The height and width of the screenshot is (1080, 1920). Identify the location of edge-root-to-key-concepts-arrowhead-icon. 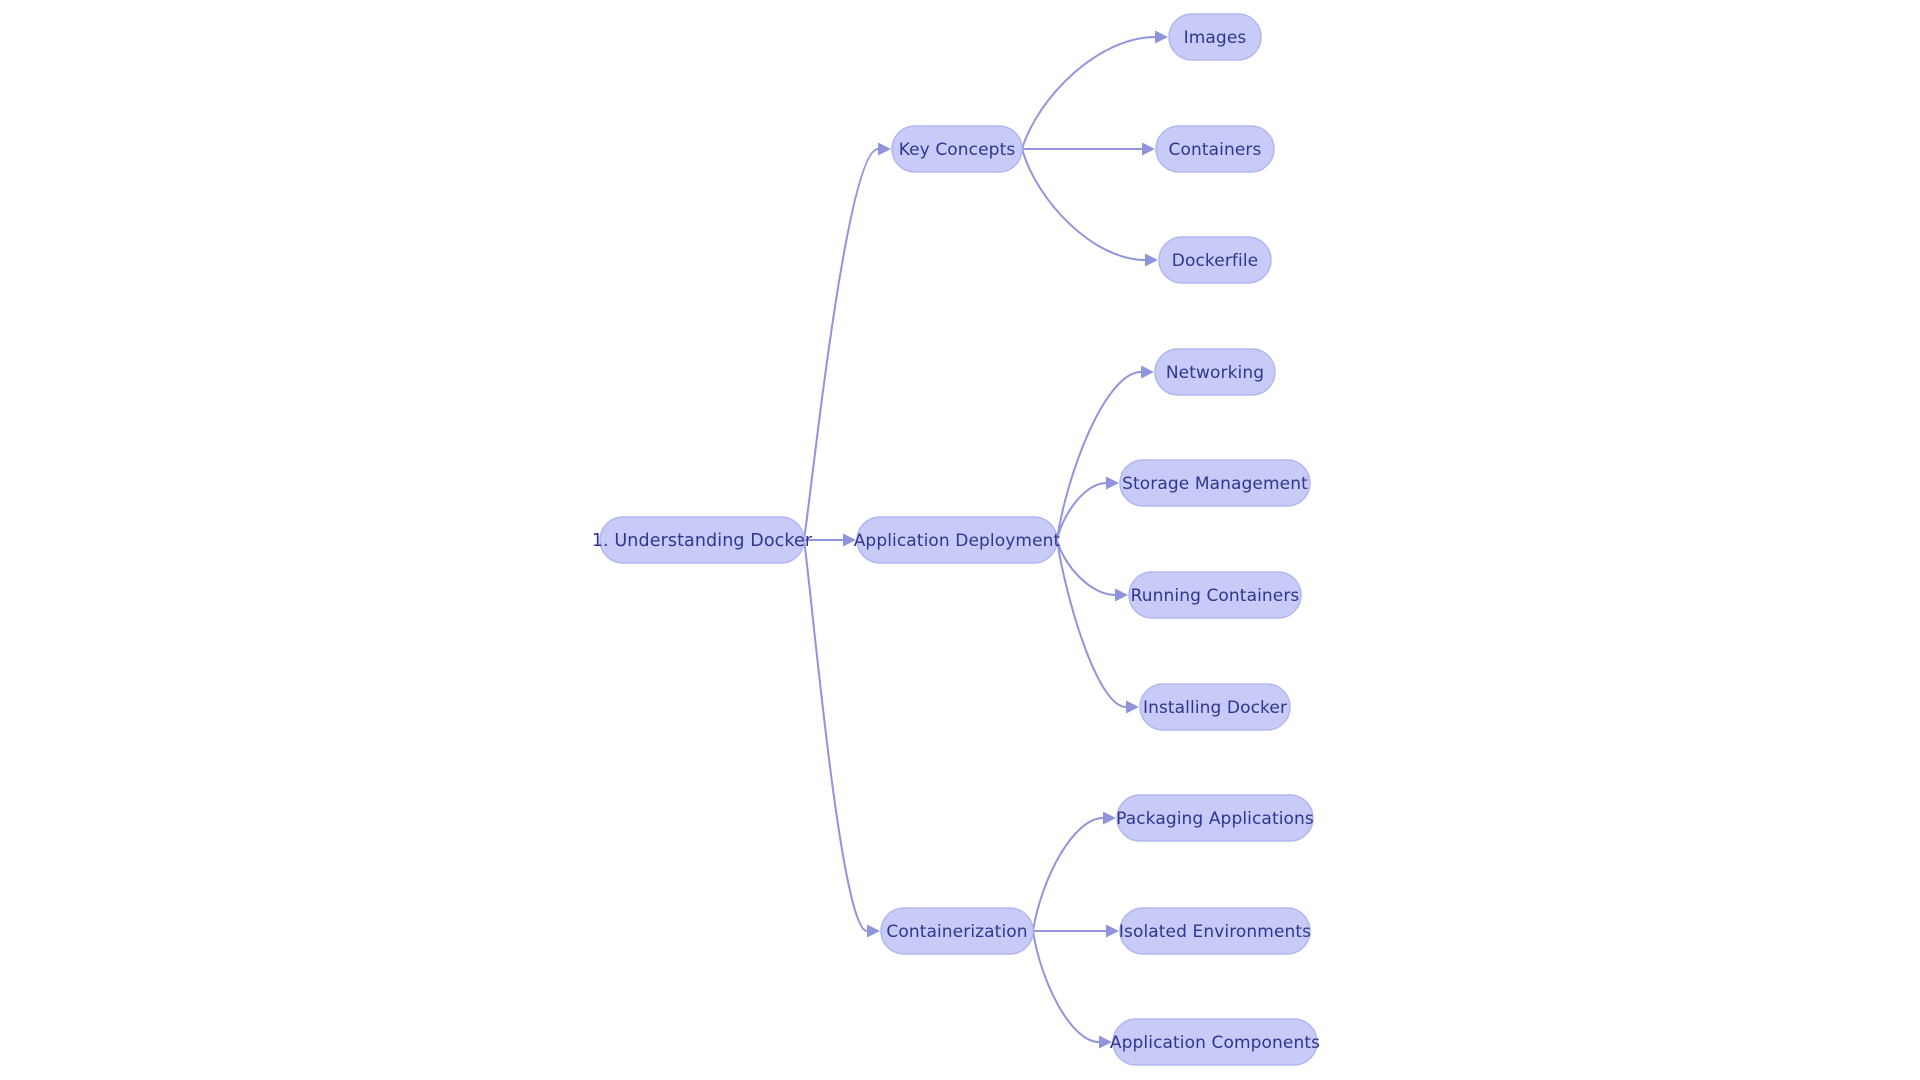
(884, 149).